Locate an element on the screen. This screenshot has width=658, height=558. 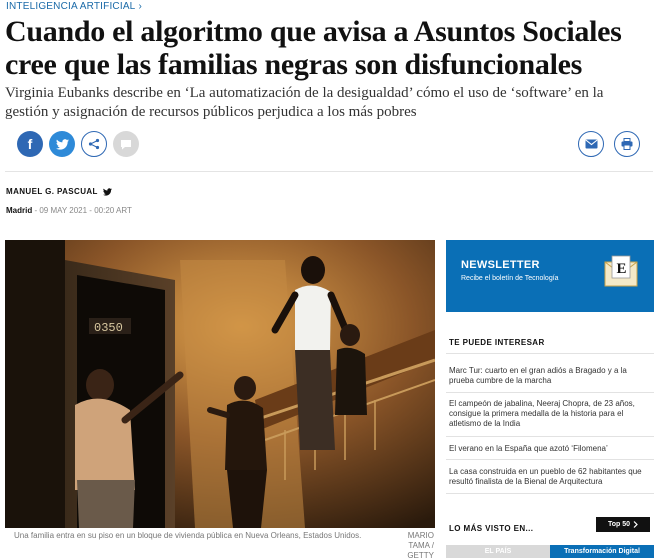
email-button is located at coordinates (591, 144).